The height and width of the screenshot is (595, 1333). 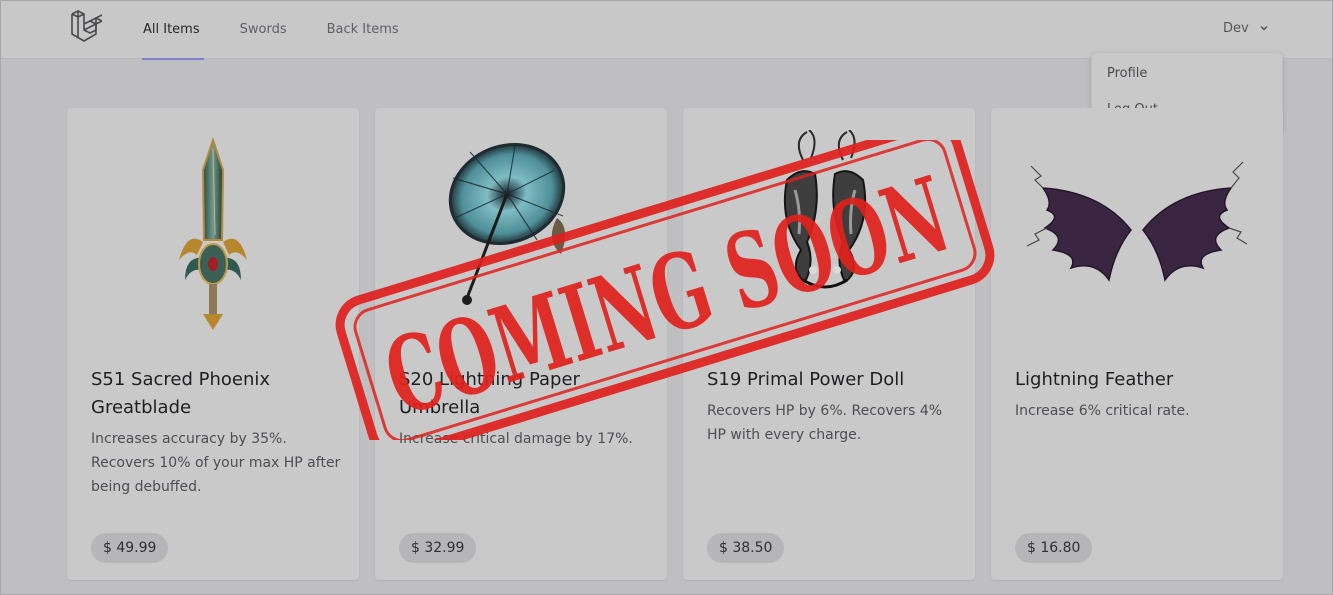 I want to click on power-doll-icon, so click(x=825, y=209).